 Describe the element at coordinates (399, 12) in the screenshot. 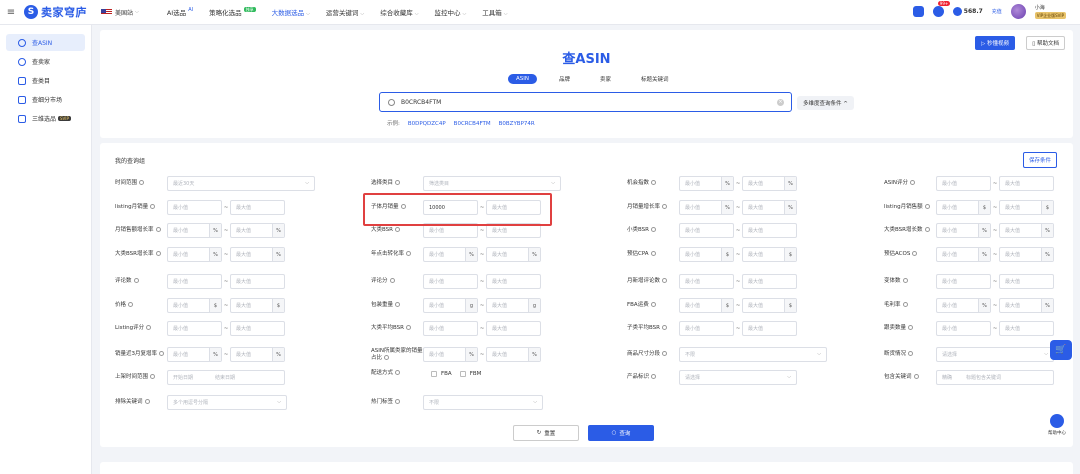

I see `nav-favorites: 综合收藏库 ⌵` at that location.